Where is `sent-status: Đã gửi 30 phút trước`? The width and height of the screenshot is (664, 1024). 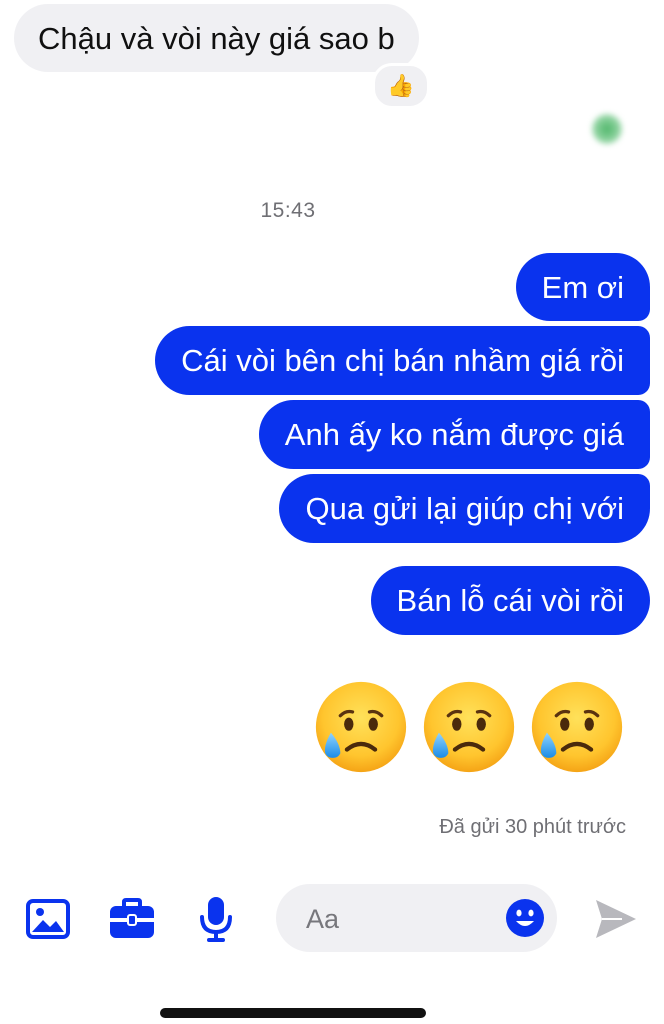 sent-status: Đã gửi 30 phút trước is located at coordinates (532, 827).